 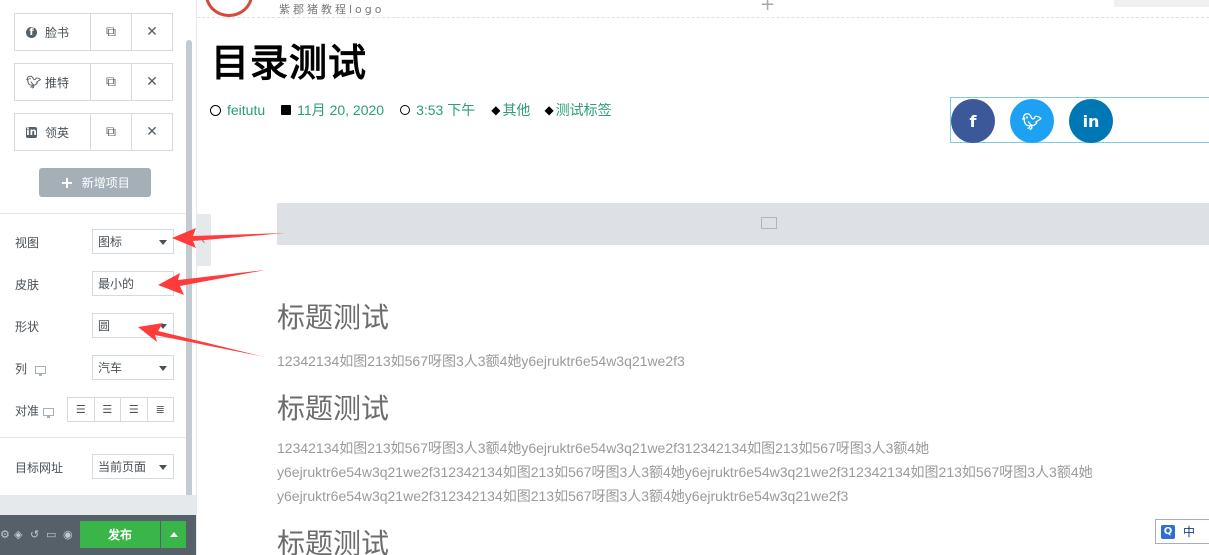 I want to click on target-url-select: 当前页面, so click(x=133, y=466).